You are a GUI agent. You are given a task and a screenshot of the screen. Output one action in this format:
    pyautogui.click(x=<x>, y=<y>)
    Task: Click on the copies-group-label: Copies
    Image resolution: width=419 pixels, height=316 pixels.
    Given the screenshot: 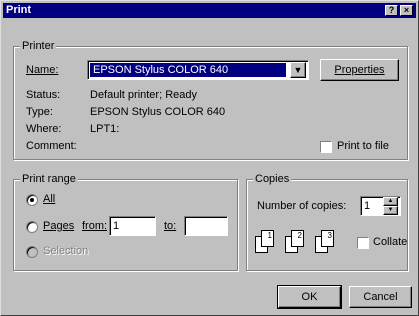 What is the action you would take?
    pyautogui.click(x=272, y=179)
    